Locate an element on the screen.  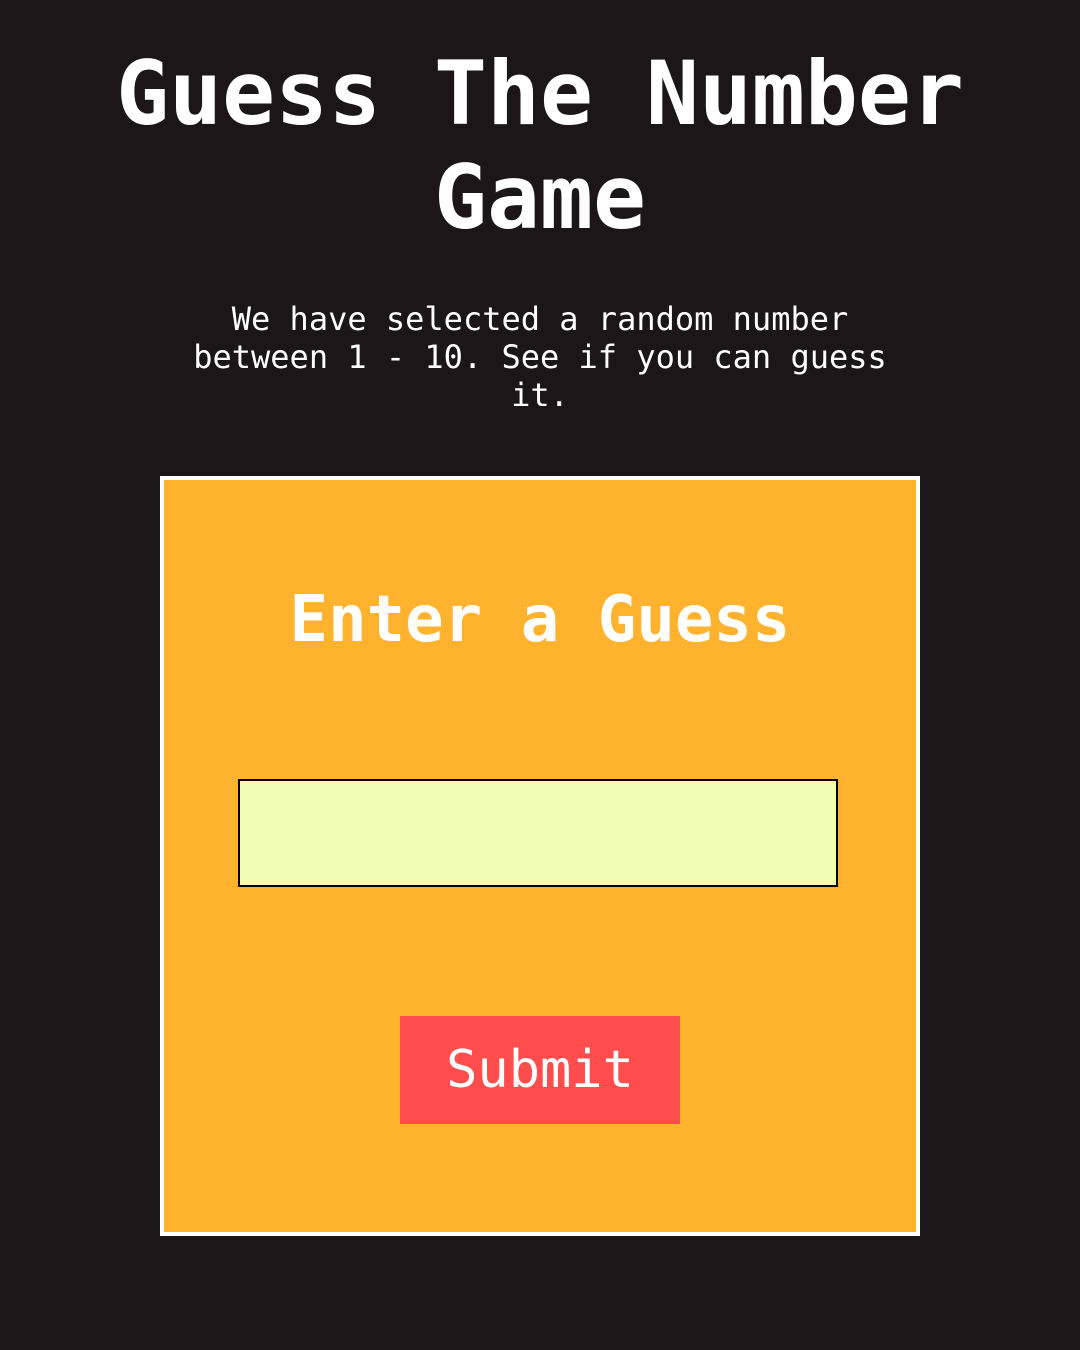
guess-input is located at coordinates (538, 833).